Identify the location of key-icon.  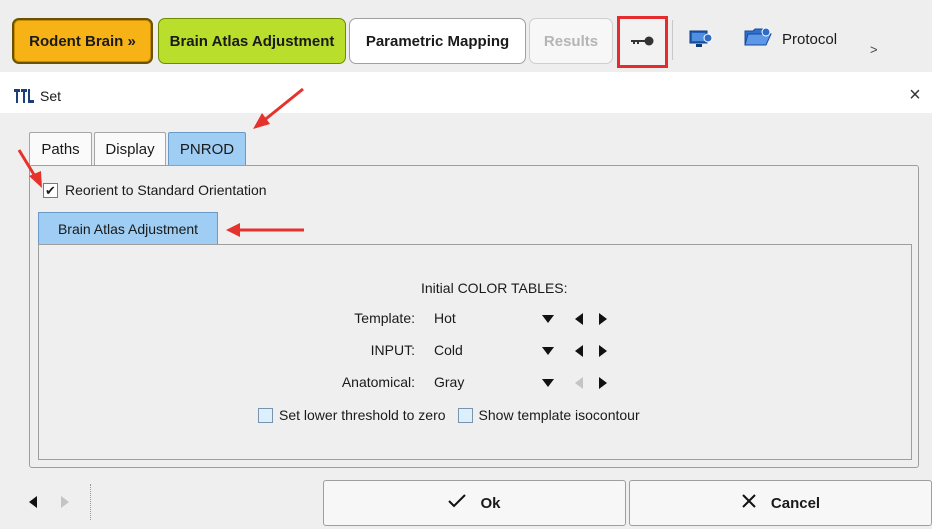
(643, 42).